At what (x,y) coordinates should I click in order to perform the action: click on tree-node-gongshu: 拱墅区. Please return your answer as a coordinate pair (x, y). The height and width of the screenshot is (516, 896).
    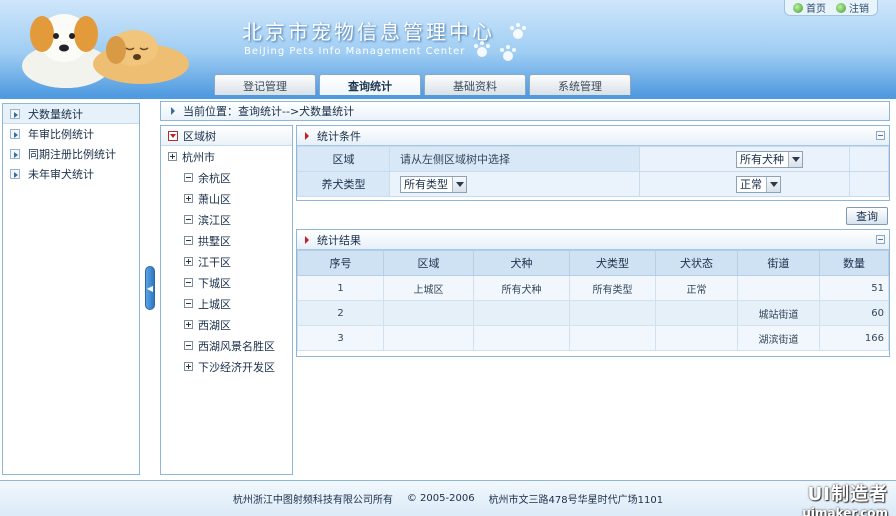
    Looking at the image, I should click on (226, 240).